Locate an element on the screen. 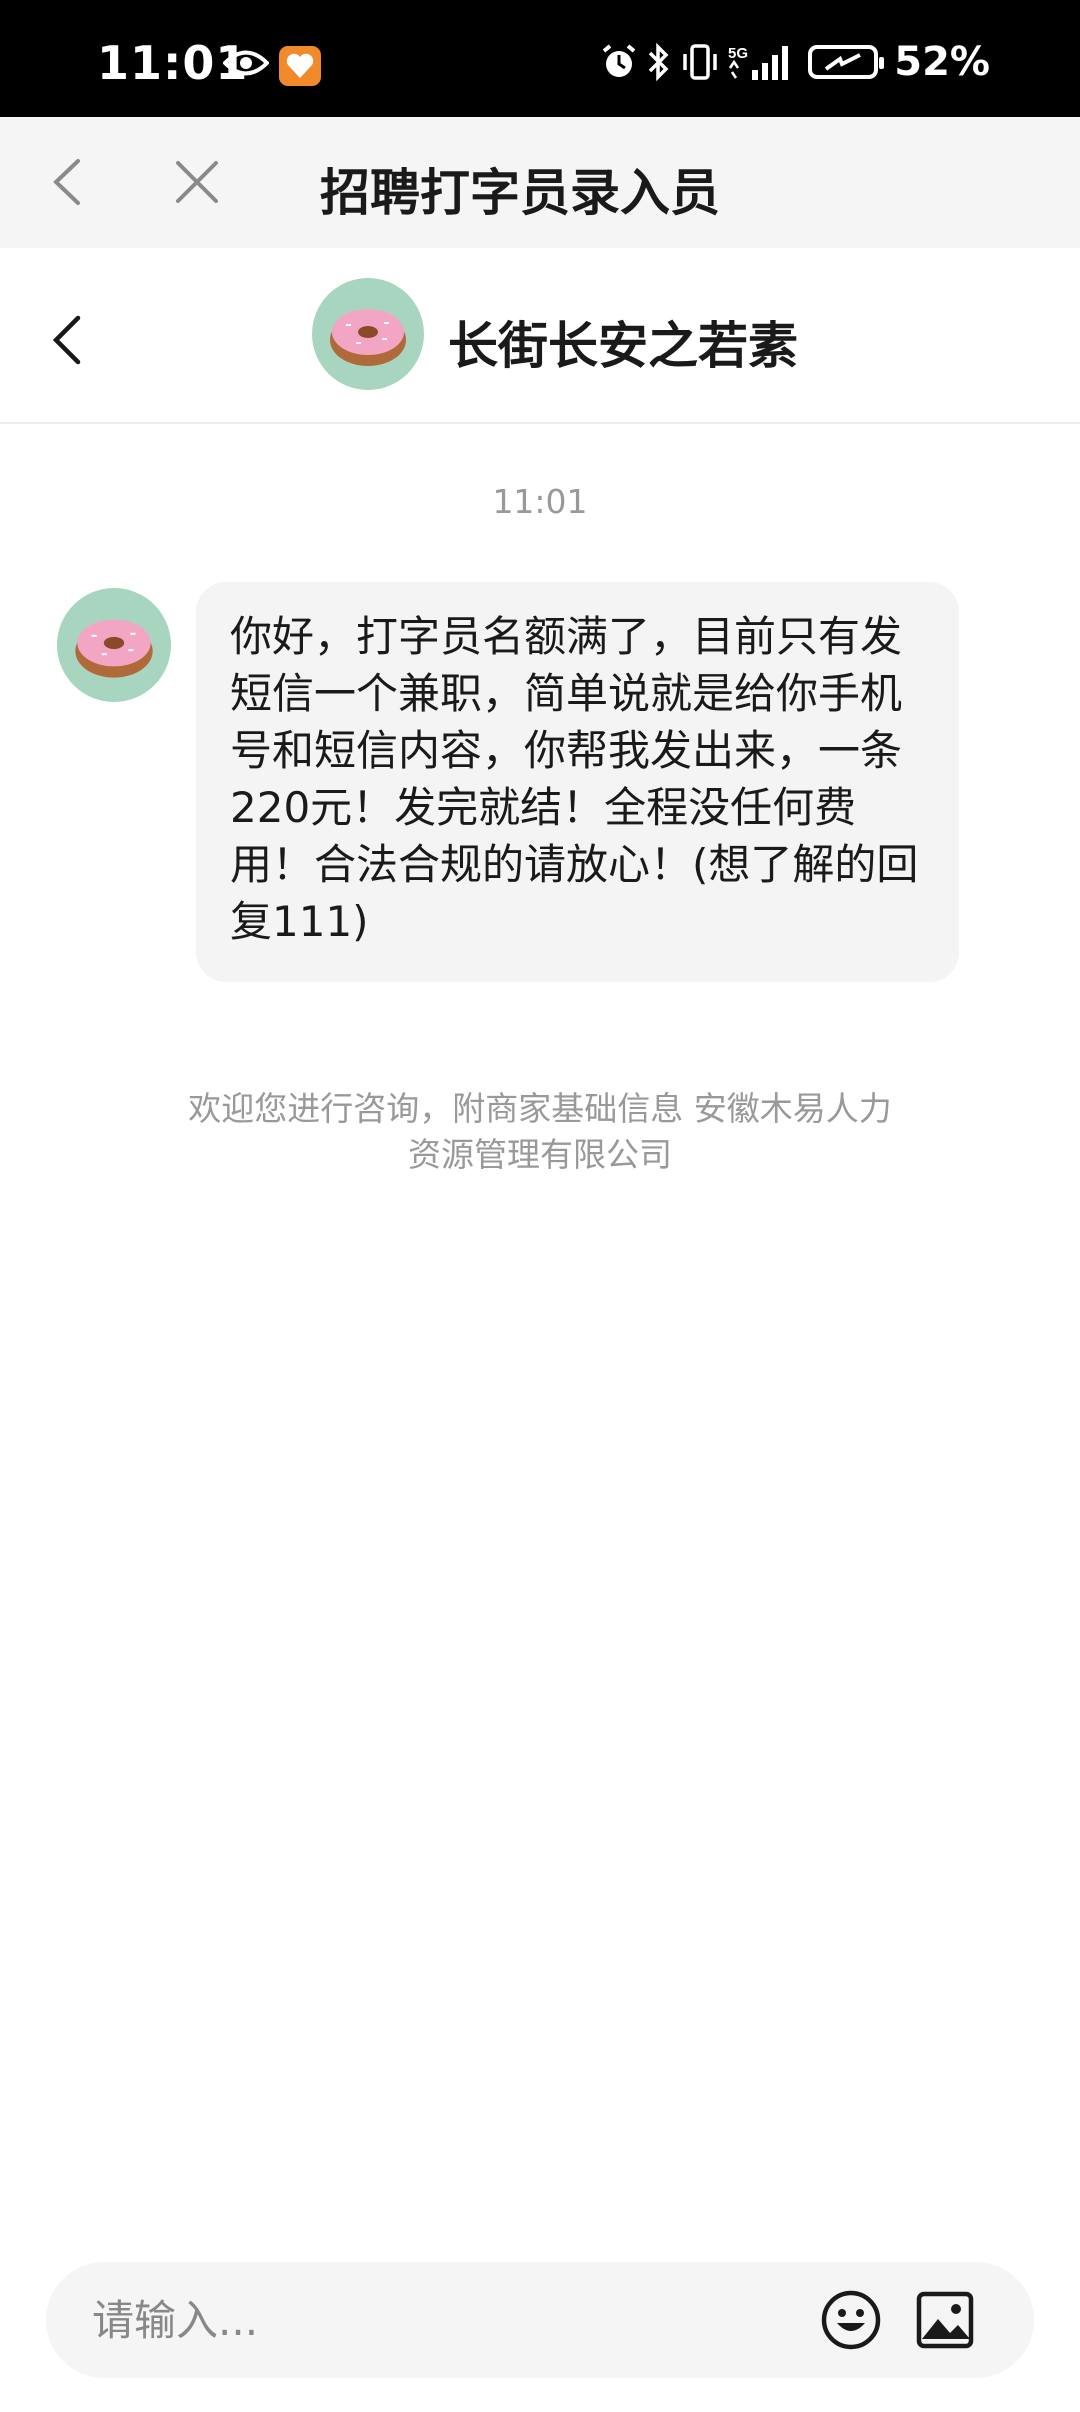  status-icons: 5G 52% is located at coordinates (795, 62).